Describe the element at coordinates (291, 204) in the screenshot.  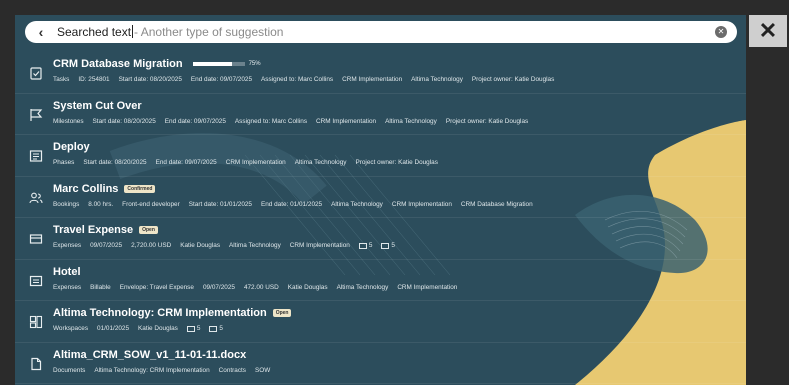
I see `meta-item: End date: 01/01/2025` at that location.